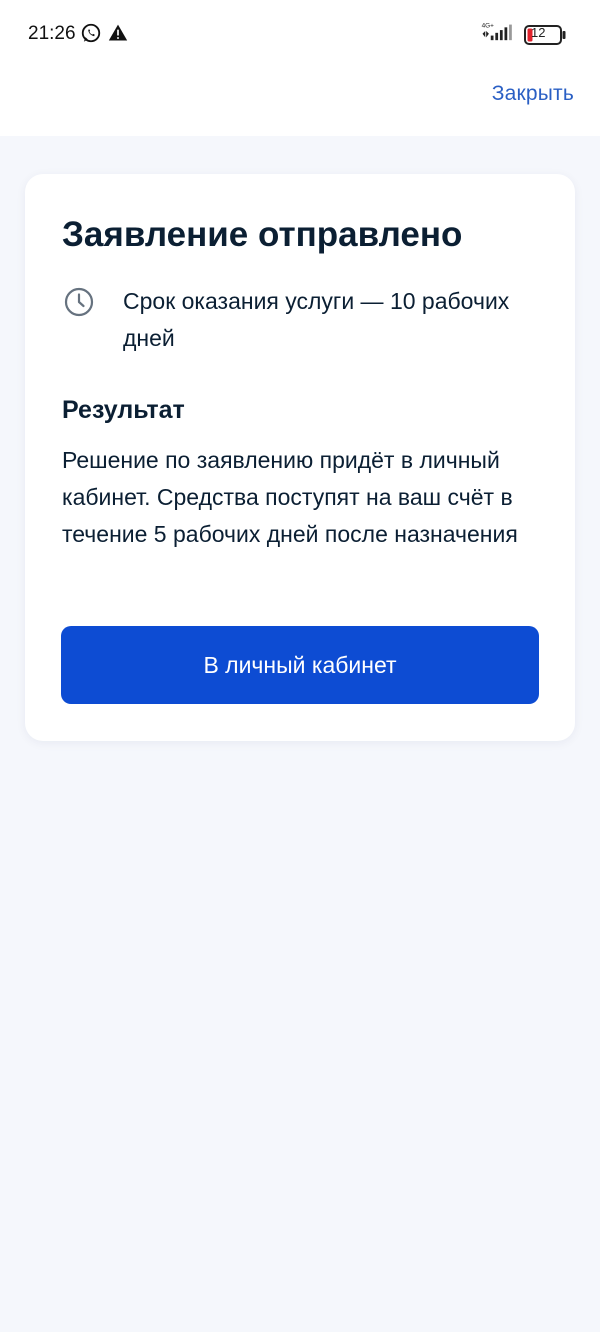 This screenshot has width=600, height=1332. I want to click on page-title: Заявление отправлено, so click(262, 234).